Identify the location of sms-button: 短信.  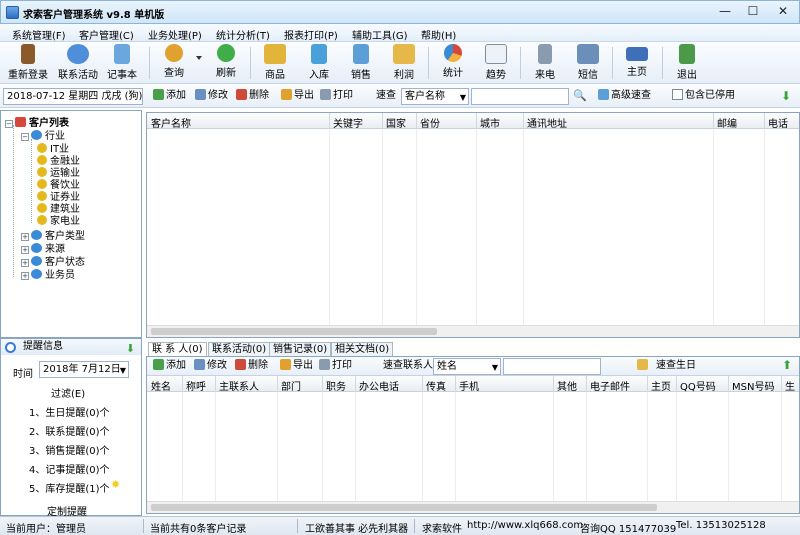
(588, 63).